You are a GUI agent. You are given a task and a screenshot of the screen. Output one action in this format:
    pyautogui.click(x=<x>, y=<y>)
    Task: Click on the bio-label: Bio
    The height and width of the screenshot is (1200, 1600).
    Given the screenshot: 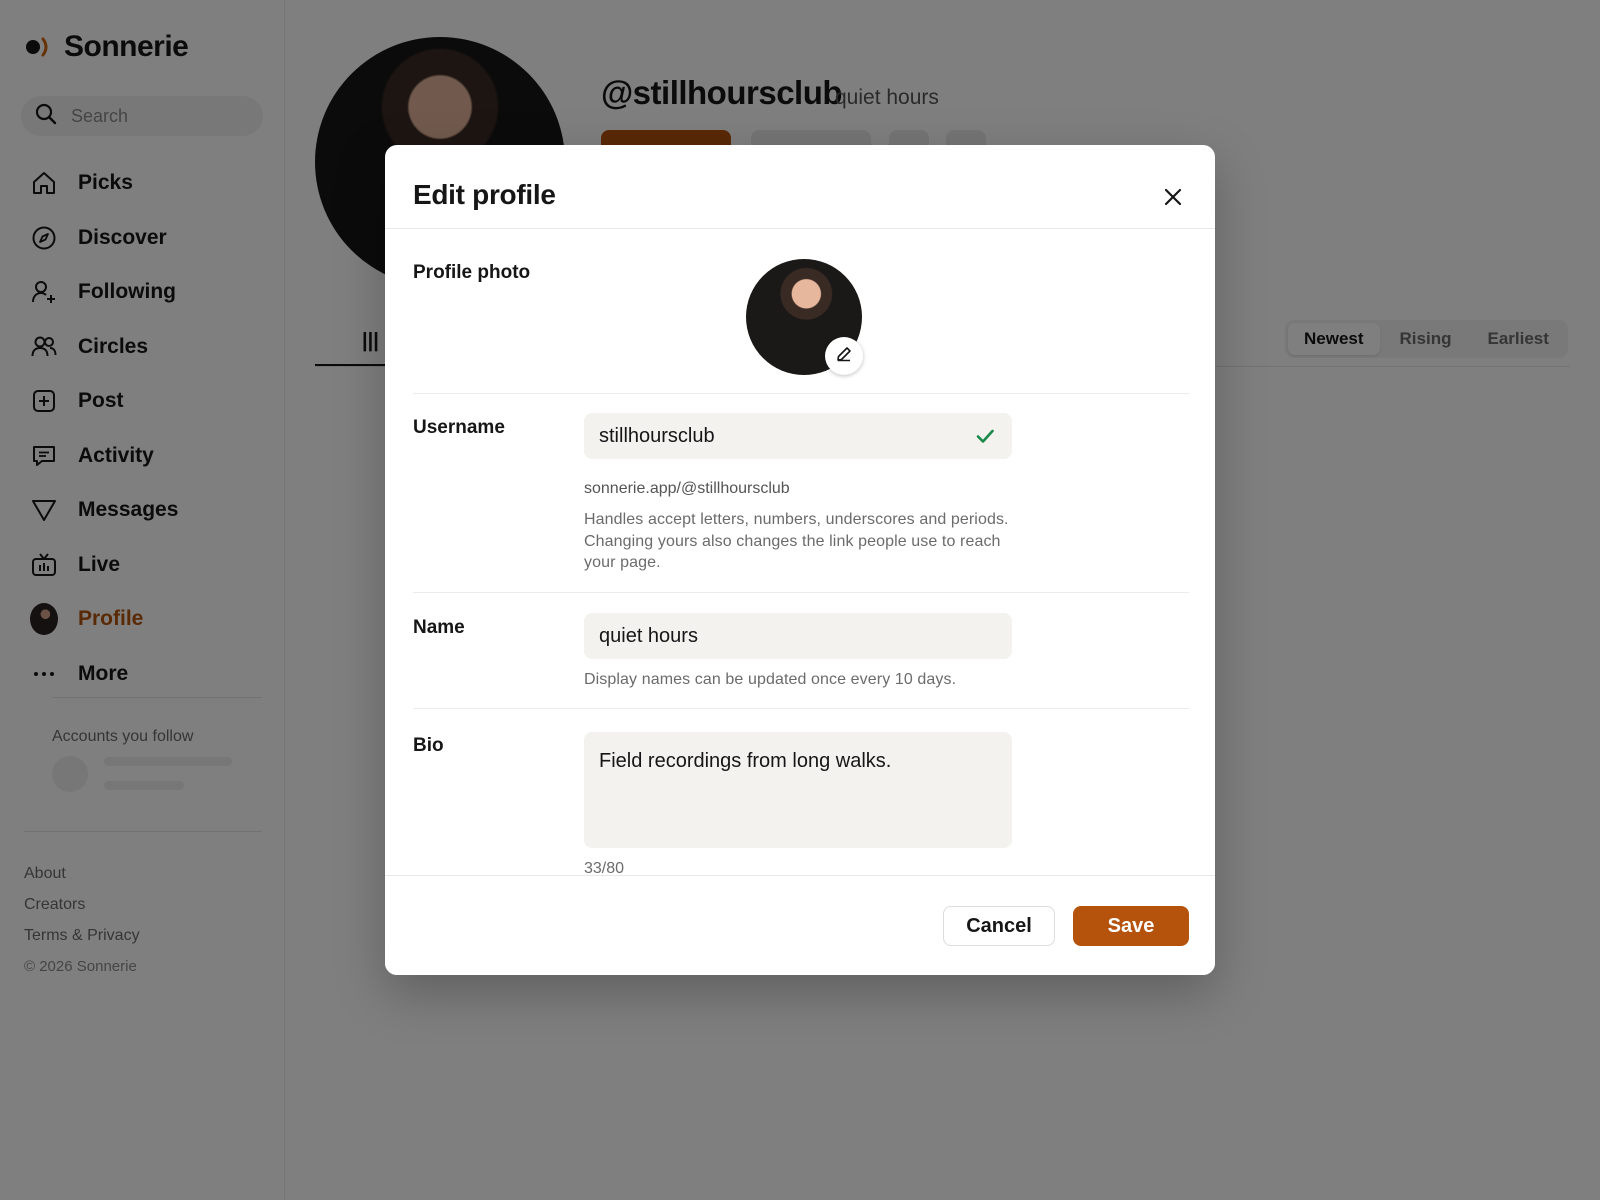 What is the action you would take?
    pyautogui.click(x=428, y=745)
    